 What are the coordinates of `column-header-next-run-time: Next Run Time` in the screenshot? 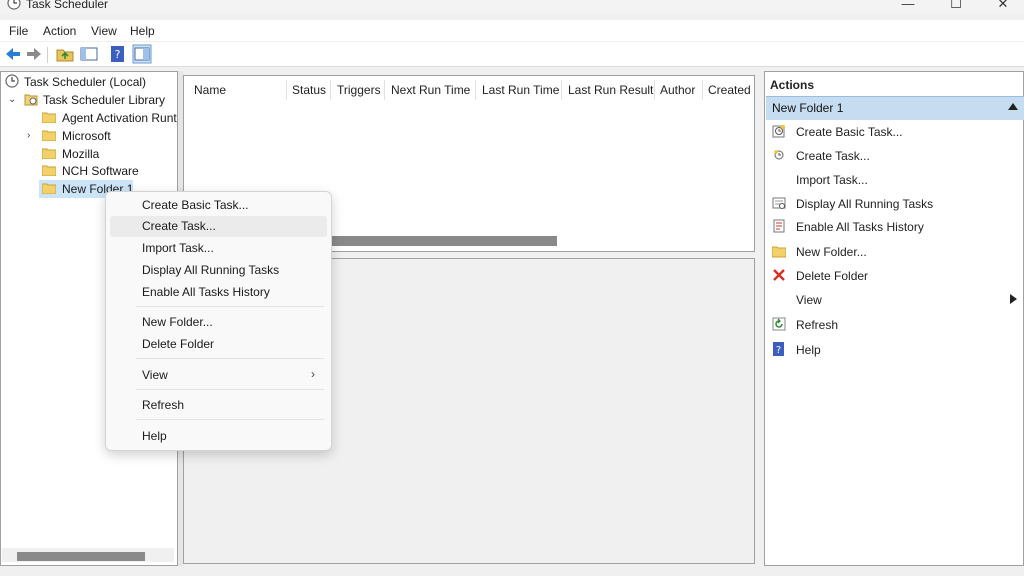 It's located at (430, 90).